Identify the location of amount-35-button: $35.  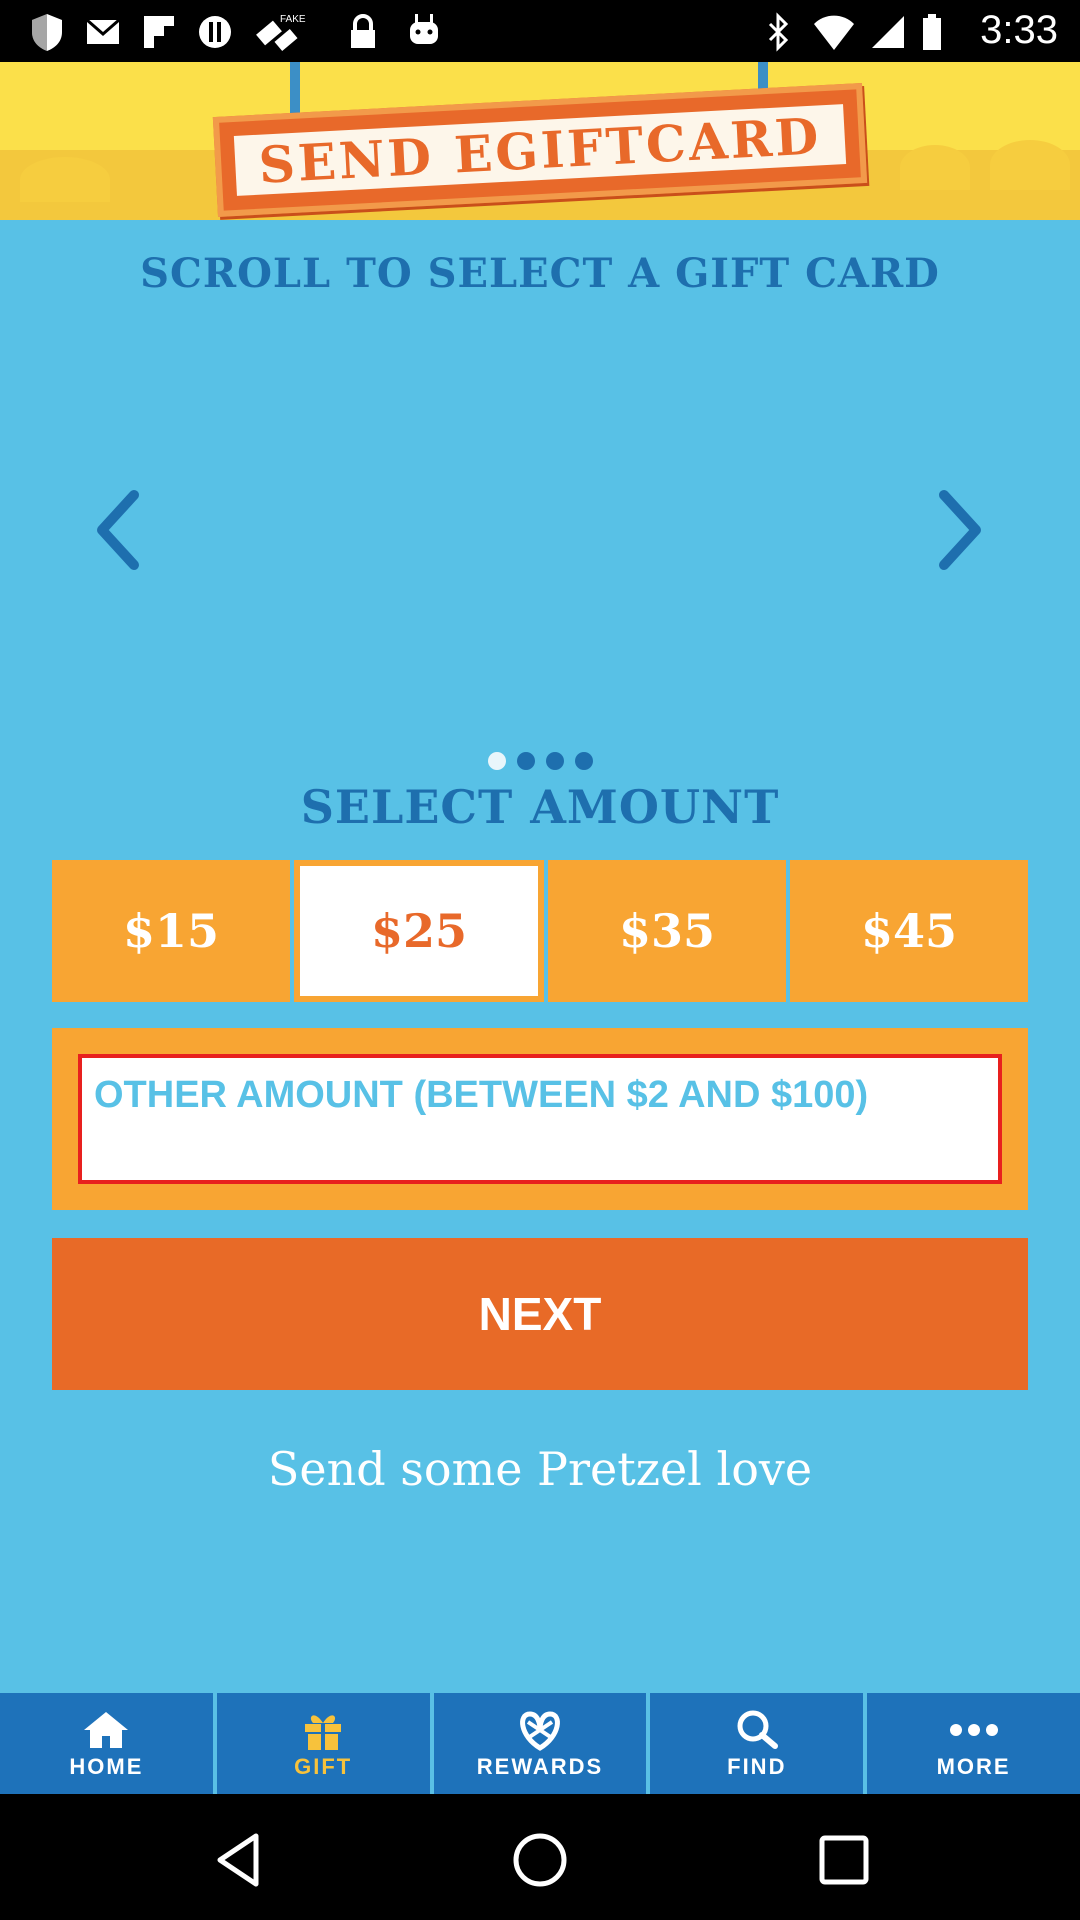
(667, 931).